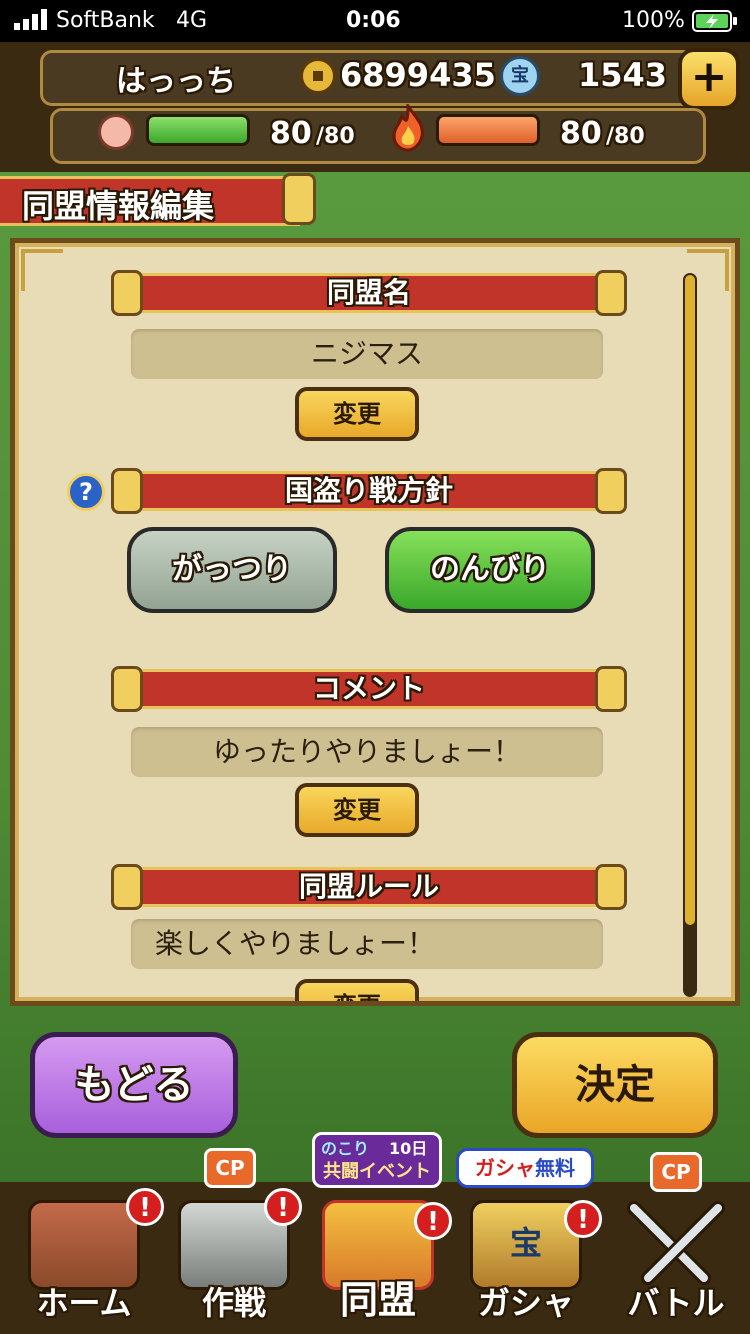  I want to click on help-icon: ?, so click(86, 492).